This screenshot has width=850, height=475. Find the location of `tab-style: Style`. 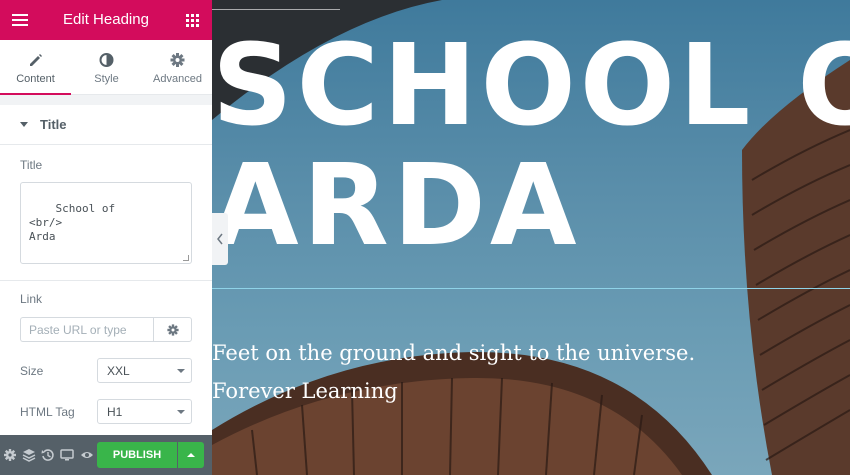

tab-style: Style is located at coordinates (106, 67).